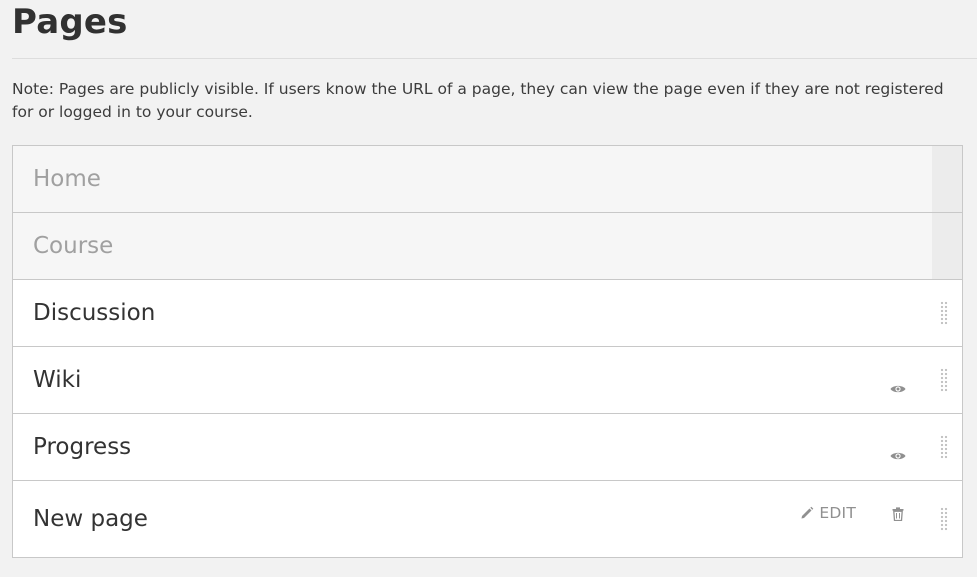 This screenshot has width=977, height=577. What do you see at coordinates (494, 58) in the screenshot?
I see `title-divider` at bounding box center [494, 58].